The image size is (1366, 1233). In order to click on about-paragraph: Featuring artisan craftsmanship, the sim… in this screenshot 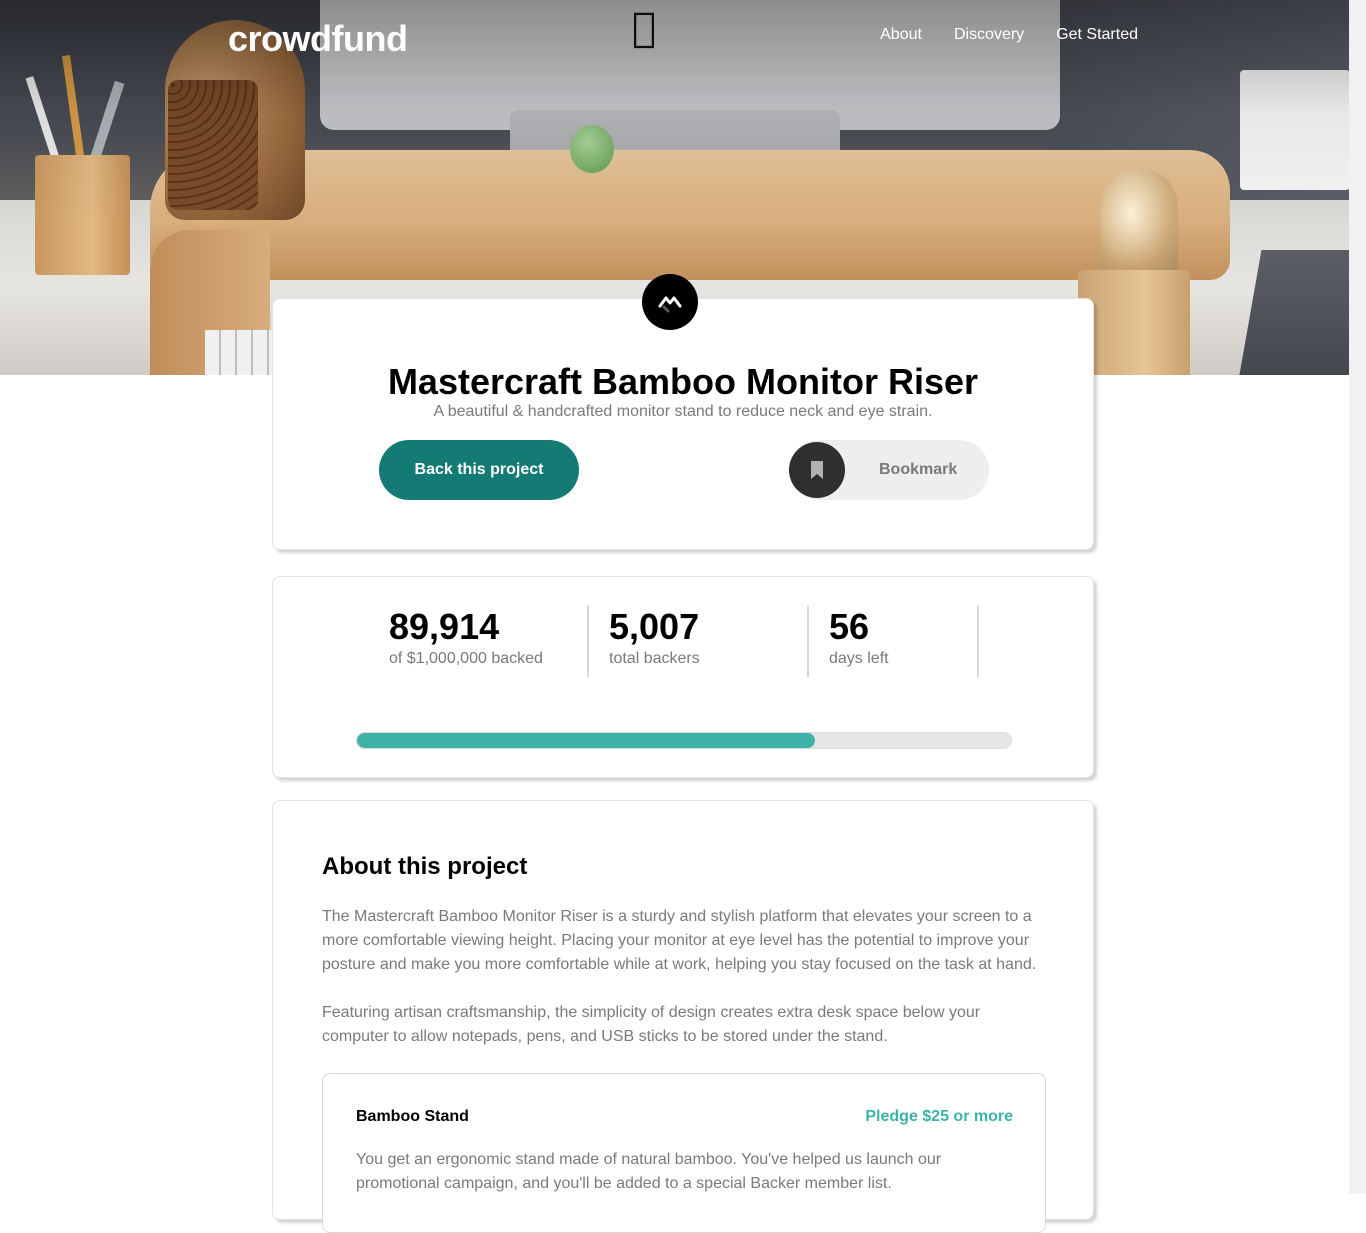, I will do `click(651, 1024)`.